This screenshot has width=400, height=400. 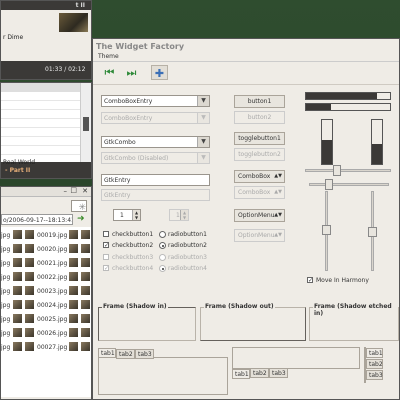 What do you see at coordinates (52, 319) in the screenshot?
I see `file-name: 00025.jpg` at bounding box center [52, 319].